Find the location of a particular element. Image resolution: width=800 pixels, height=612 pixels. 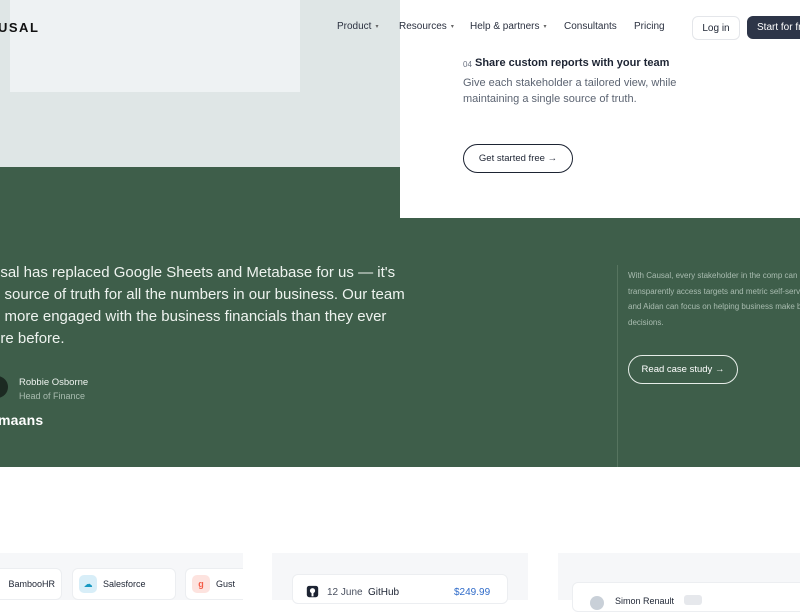

integration-label: Gust is located at coordinates (226, 584).